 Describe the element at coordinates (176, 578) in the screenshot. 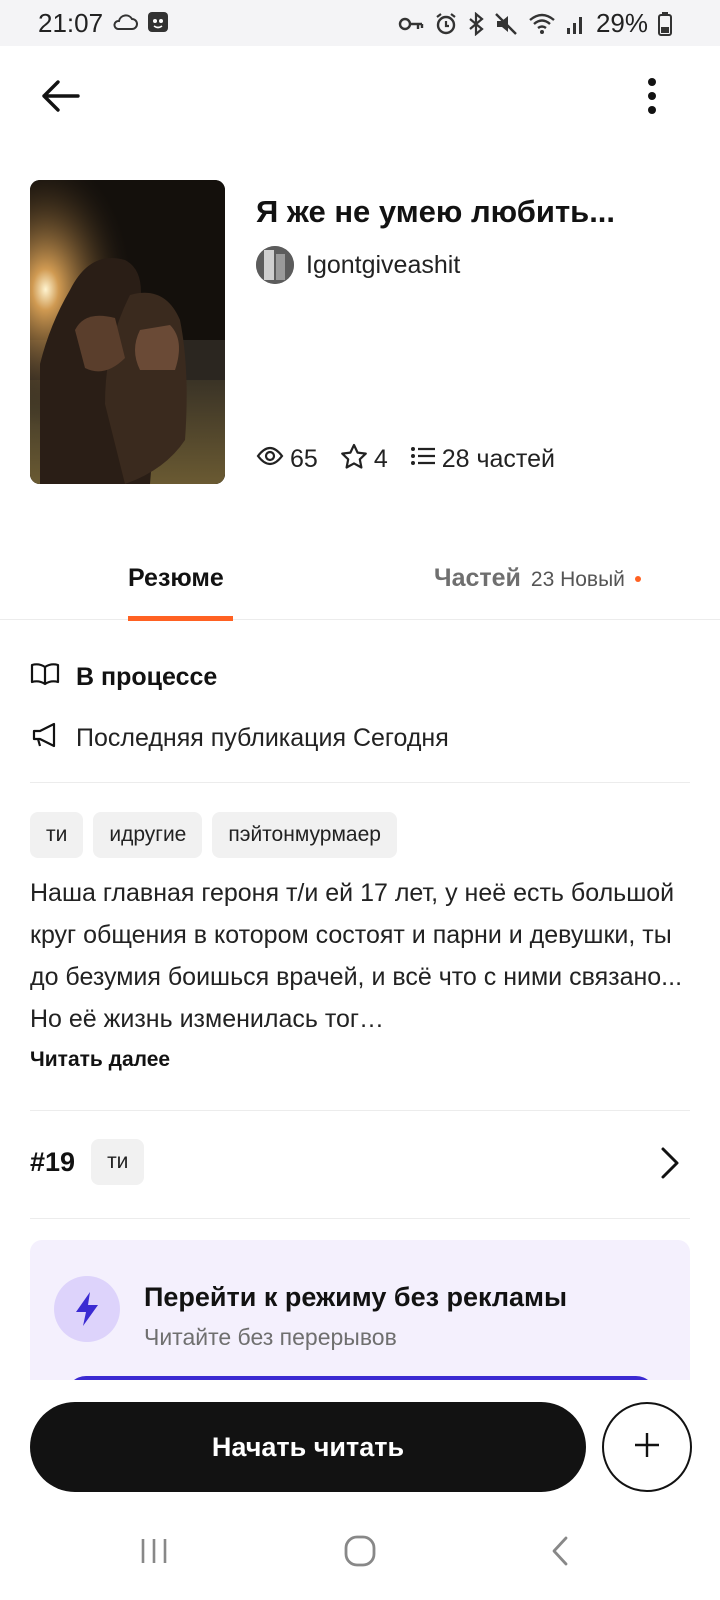

I see `tab-summary: Резюме` at that location.